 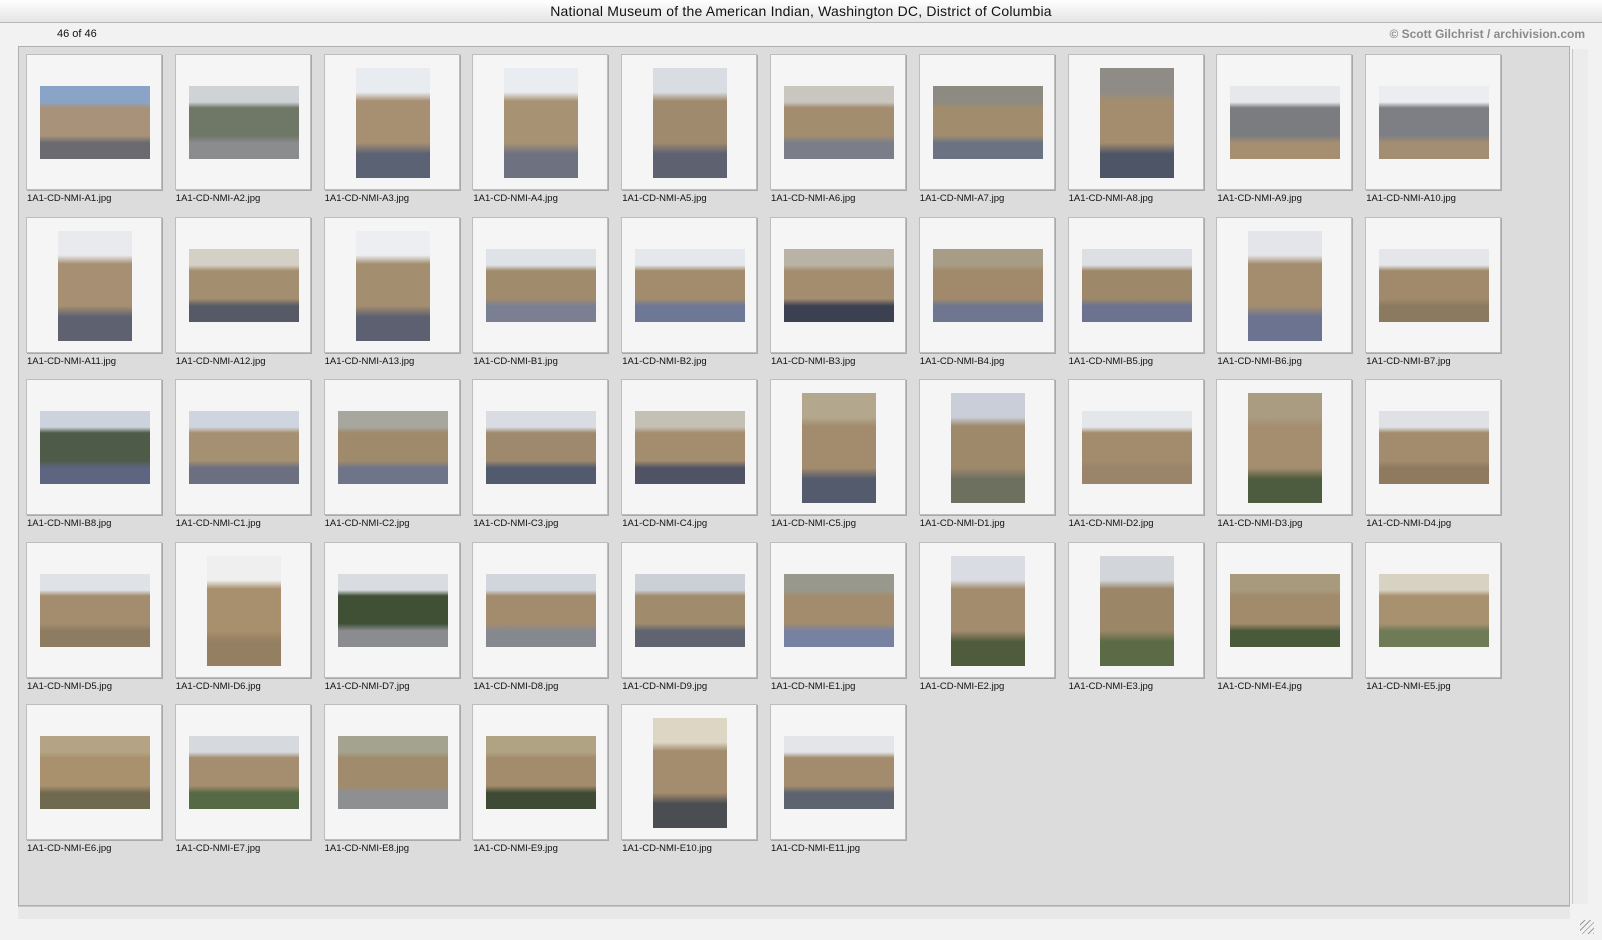 I want to click on thumbnail-item: 1A1-CD-NMI-E9.jpg, so click(x=541, y=779).